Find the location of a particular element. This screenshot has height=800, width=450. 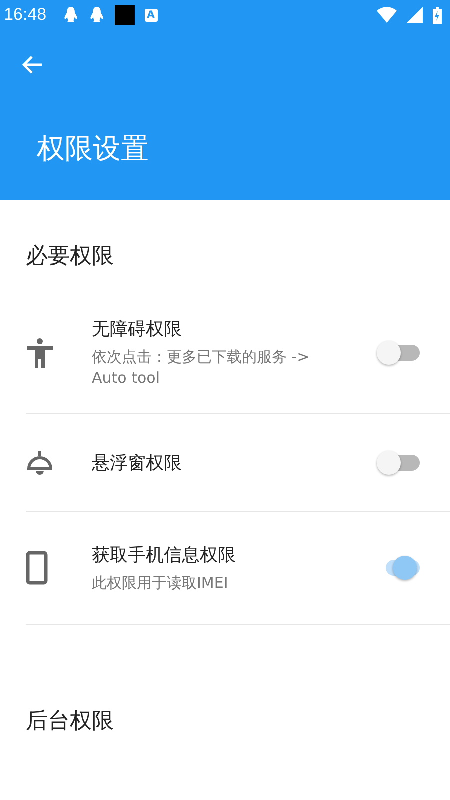

signal-icon is located at coordinates (415, 15).